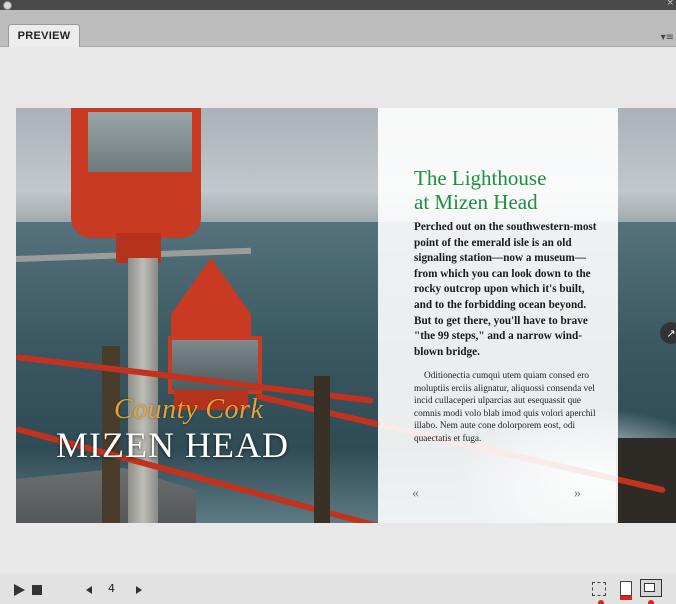 The width and height of the screenshot is (676, 604). I want to click on indicator-dot, so click(601, 602).